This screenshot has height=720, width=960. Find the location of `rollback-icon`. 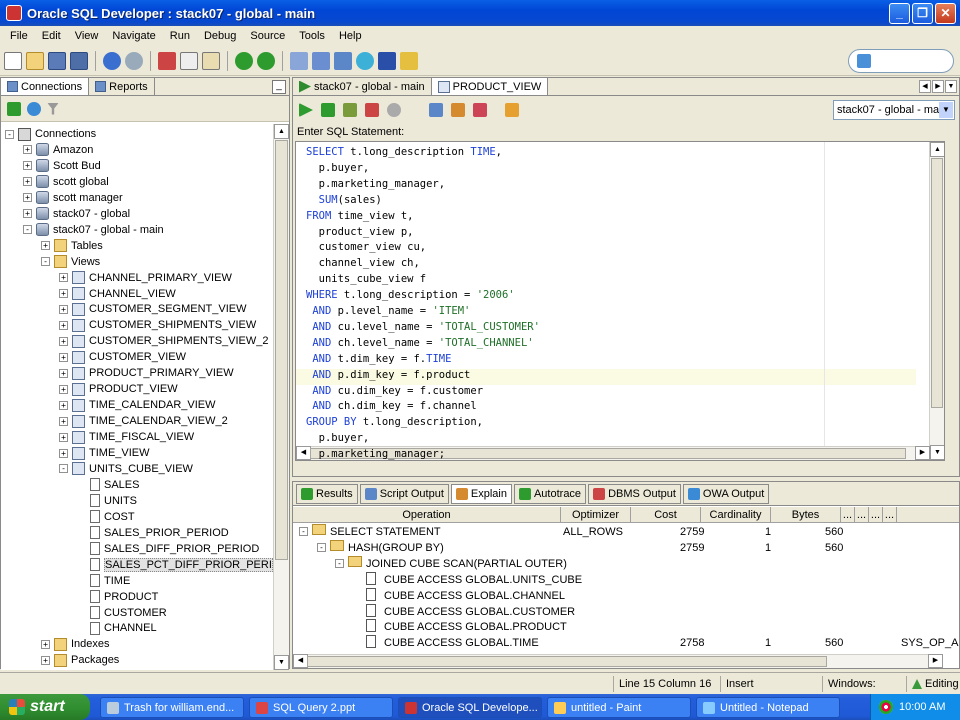

rollback-icon is located at coordinates (372, 110).